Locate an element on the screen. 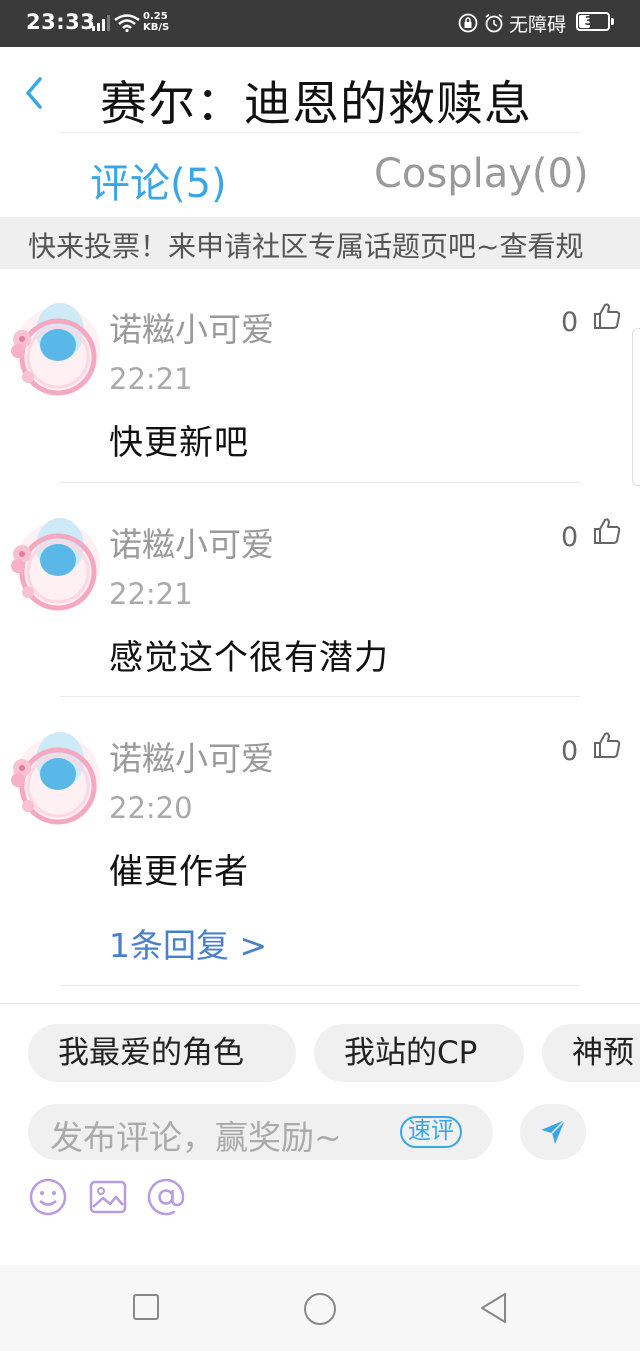 The width and height of the screenshot is (640, 1351). recent-apps-button is located at coordinates (146, 1309).